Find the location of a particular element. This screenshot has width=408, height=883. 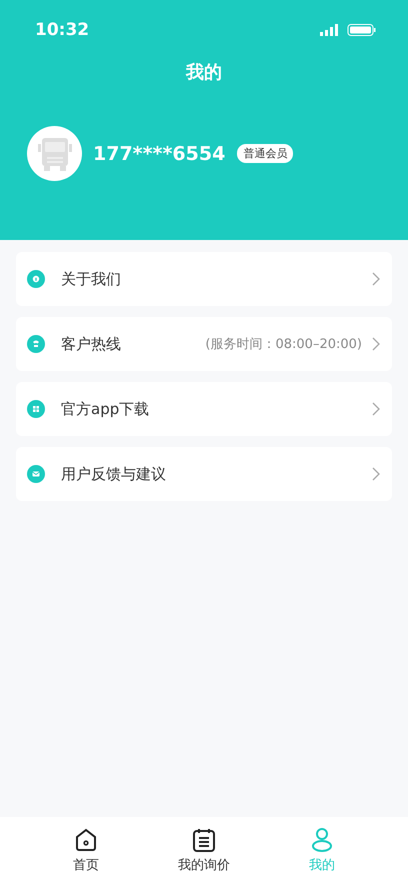

menu-item: 关于我们 is located at coordinates (204, 279).